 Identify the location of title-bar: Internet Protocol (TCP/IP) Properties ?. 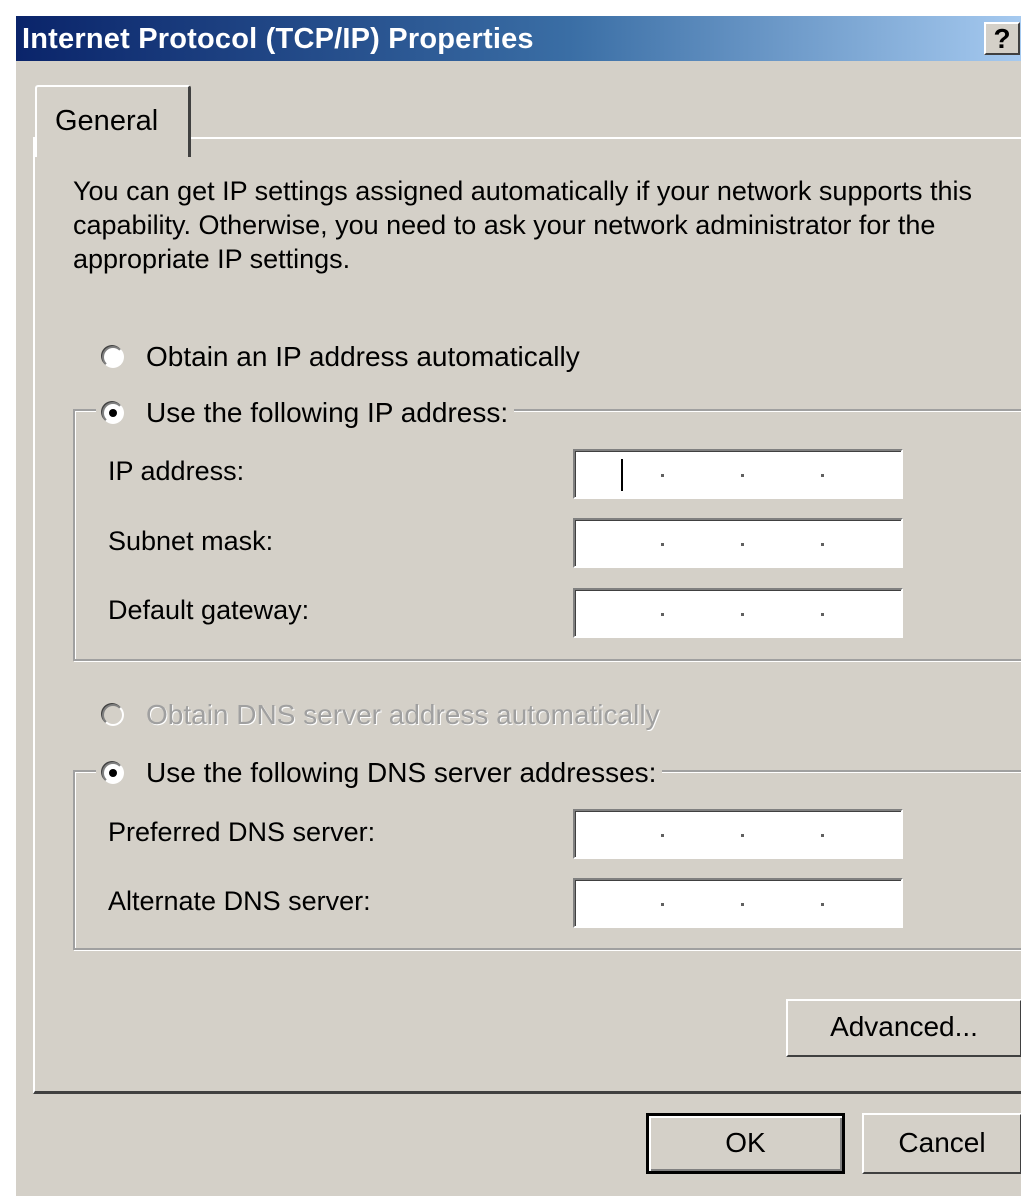
(518, 38).